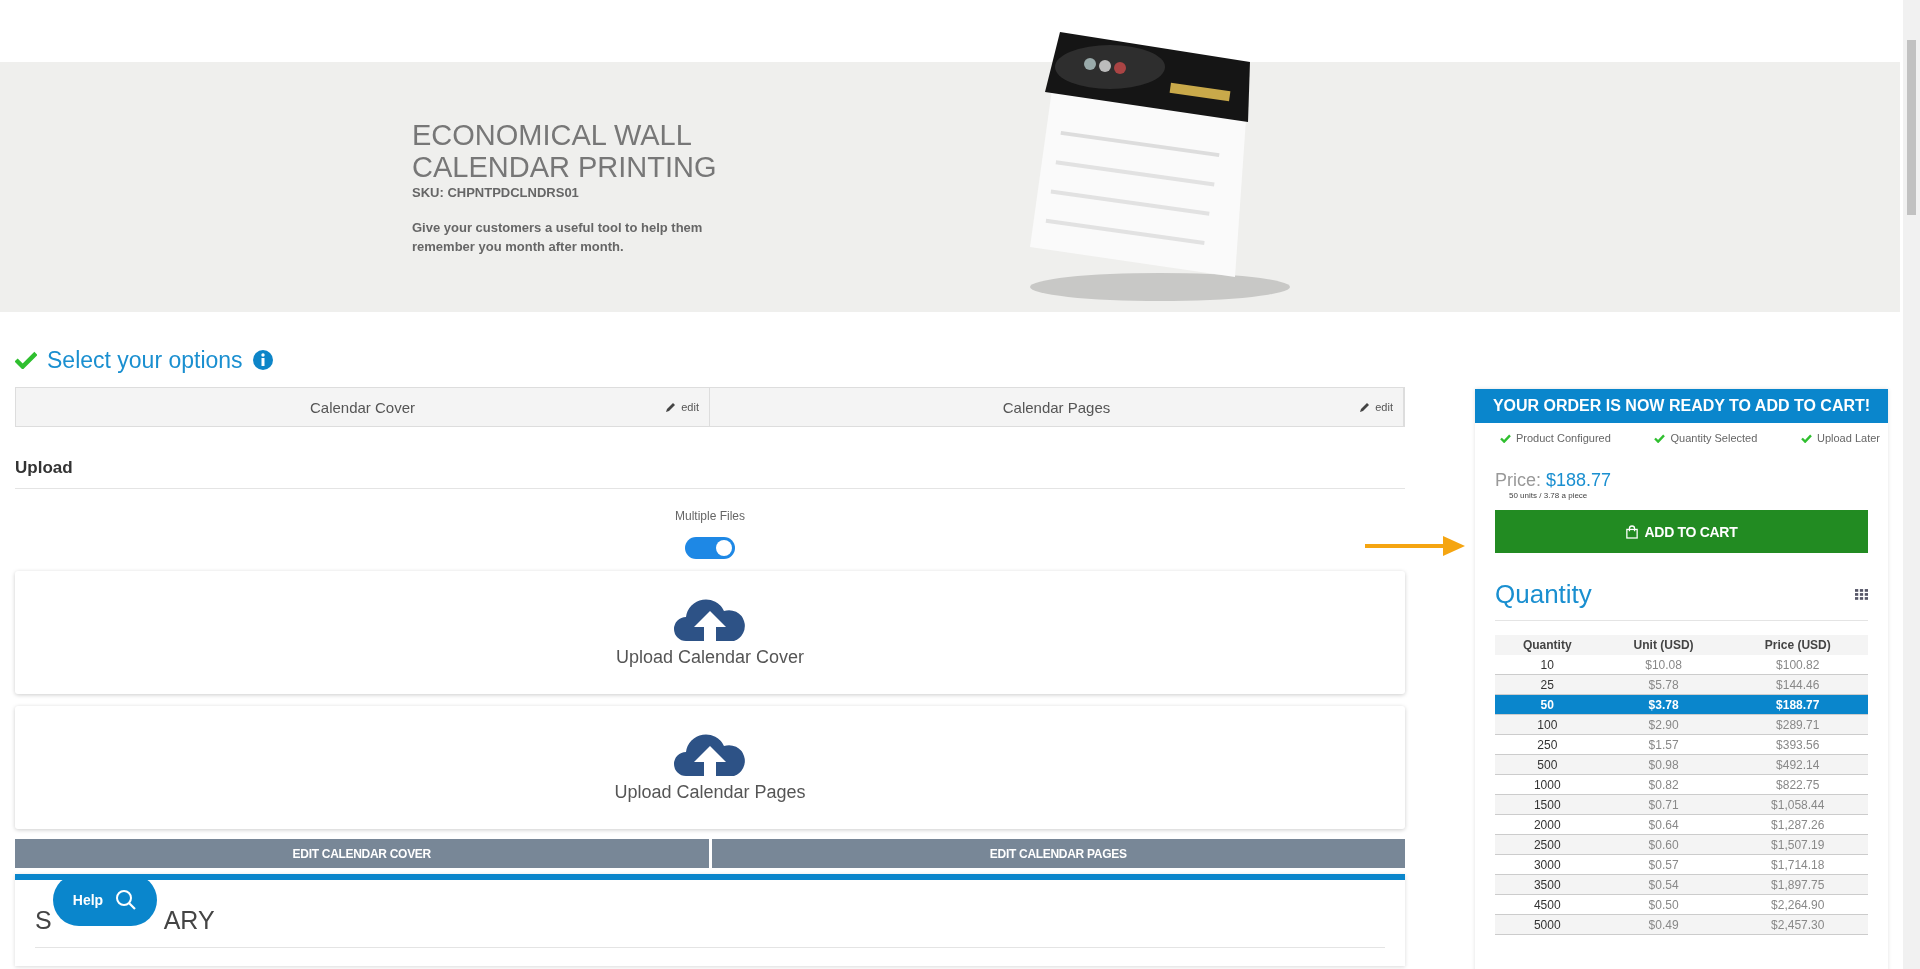 Image resolution: width=1920 pixels, height=969 pixels. I want to click on column-header: Unit (USD), so click(1663, 645).